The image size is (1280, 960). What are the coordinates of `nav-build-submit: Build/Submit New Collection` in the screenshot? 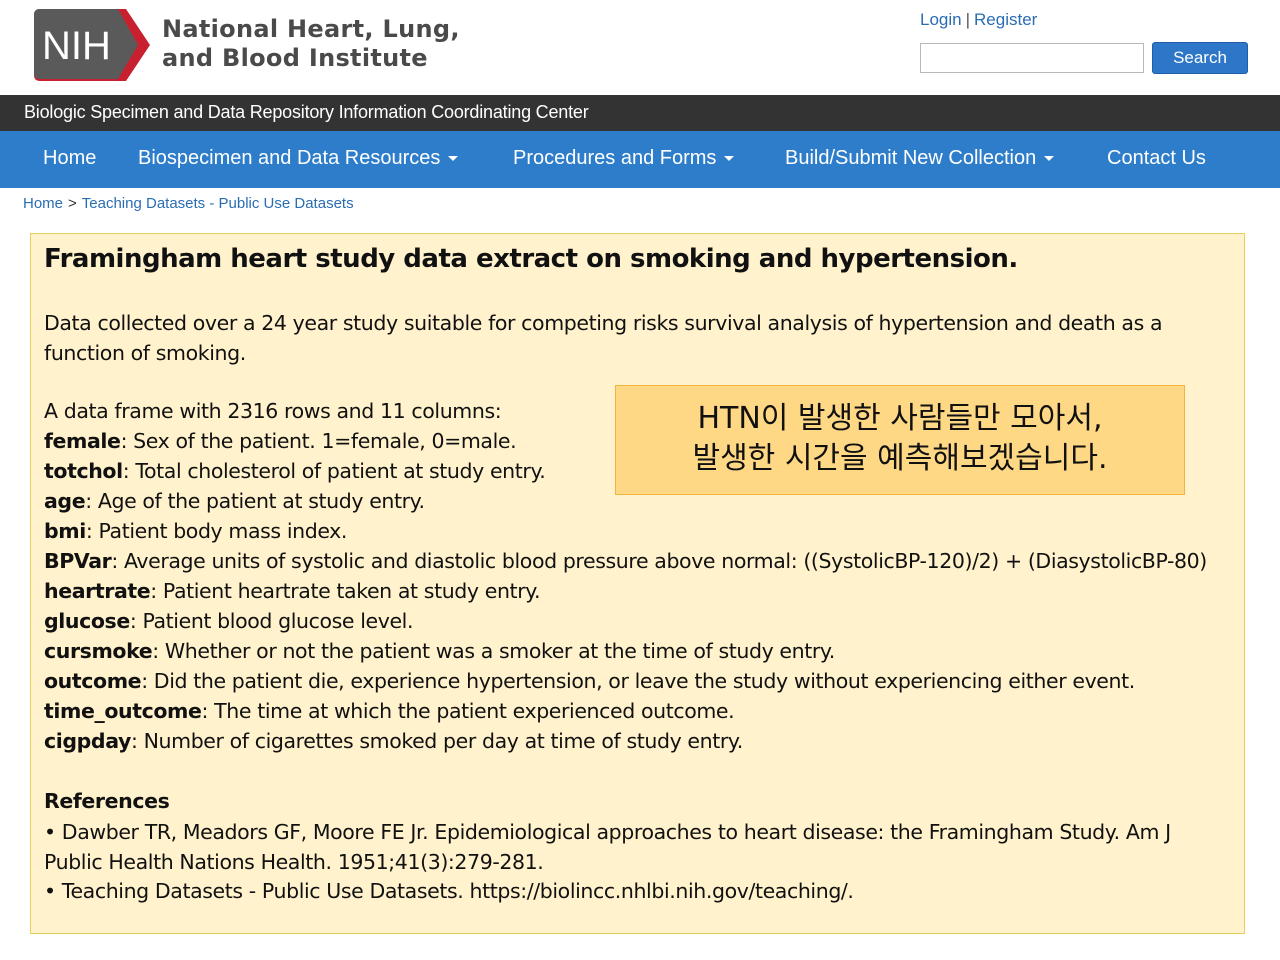 It's located at (920, 158).